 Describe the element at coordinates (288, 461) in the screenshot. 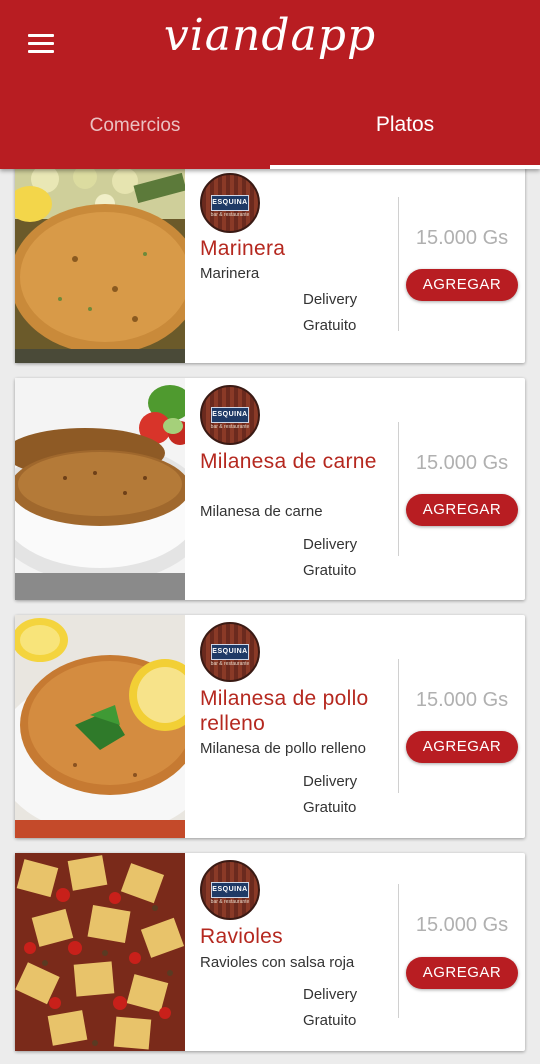

I see `dish-name: Milanesa de carne` at that location.